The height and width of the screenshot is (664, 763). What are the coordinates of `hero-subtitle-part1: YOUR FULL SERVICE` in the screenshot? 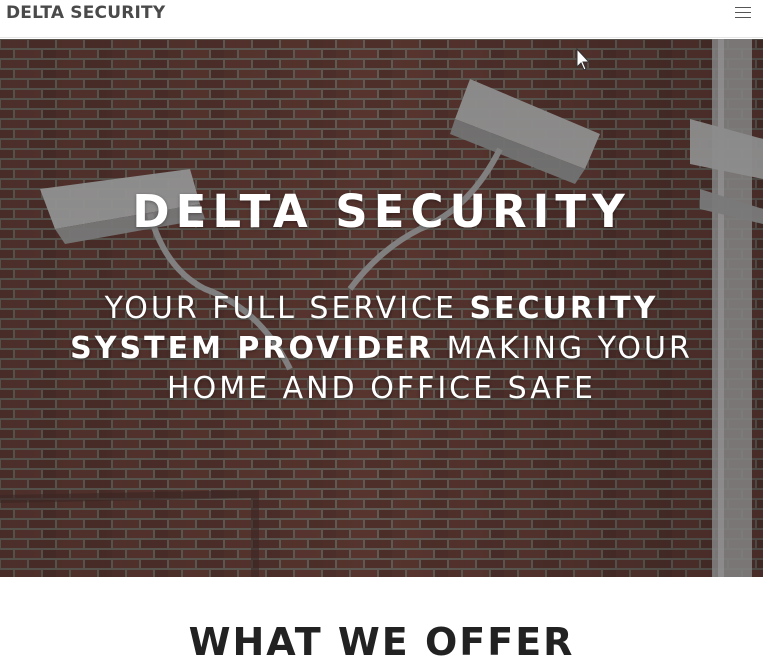 It's located at (287, 308).